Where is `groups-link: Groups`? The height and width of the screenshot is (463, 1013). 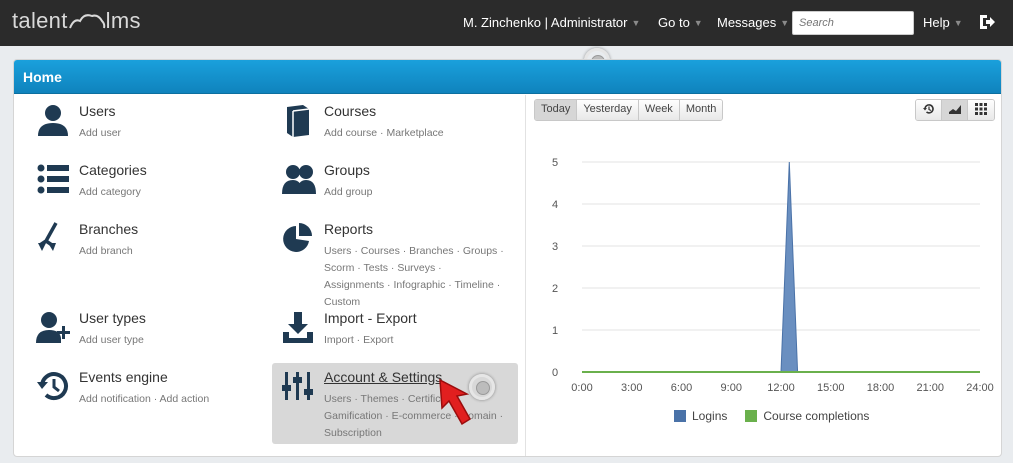
groups-link: Groups is located at coordinates (347, 170).